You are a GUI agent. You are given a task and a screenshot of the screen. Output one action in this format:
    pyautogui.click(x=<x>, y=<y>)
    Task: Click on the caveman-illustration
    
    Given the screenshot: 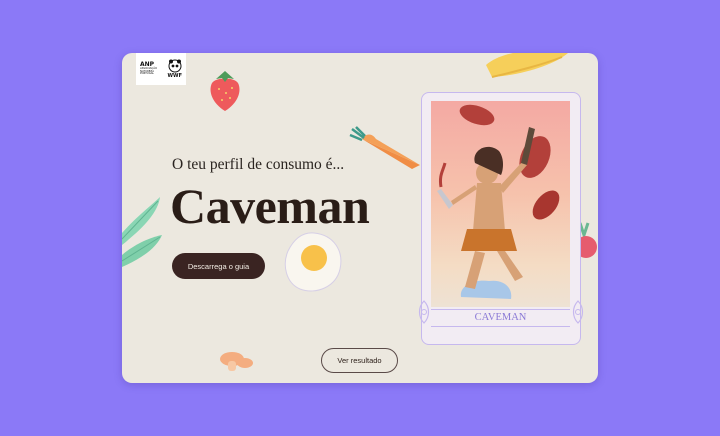 What is the action you would take?
    pyautogui.click(x=500, y=204)
    